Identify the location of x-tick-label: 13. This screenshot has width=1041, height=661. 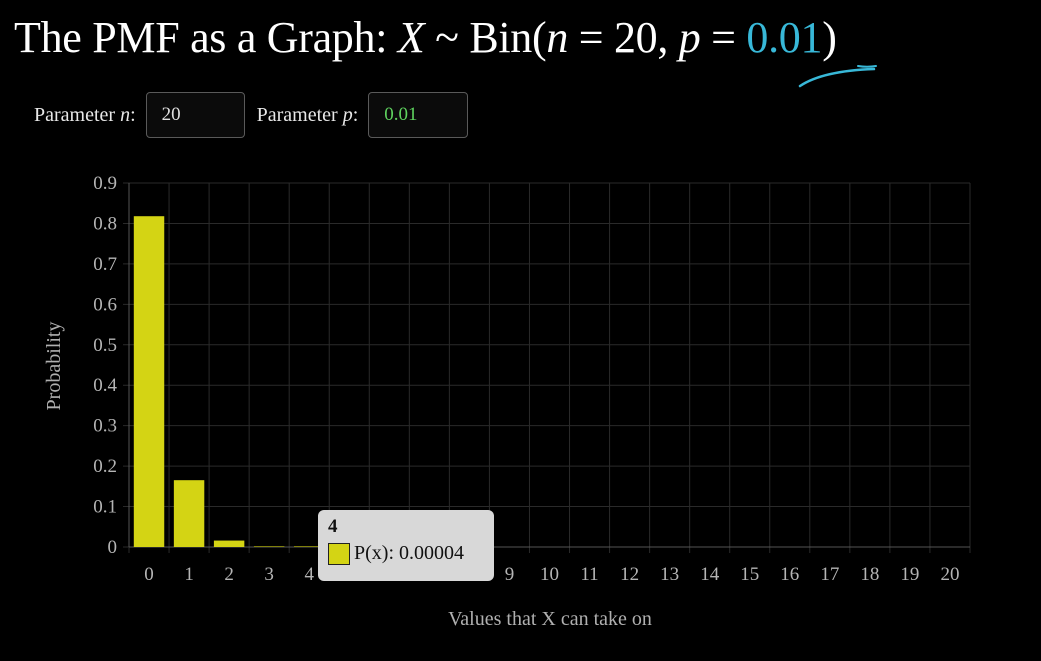
(669, 574).